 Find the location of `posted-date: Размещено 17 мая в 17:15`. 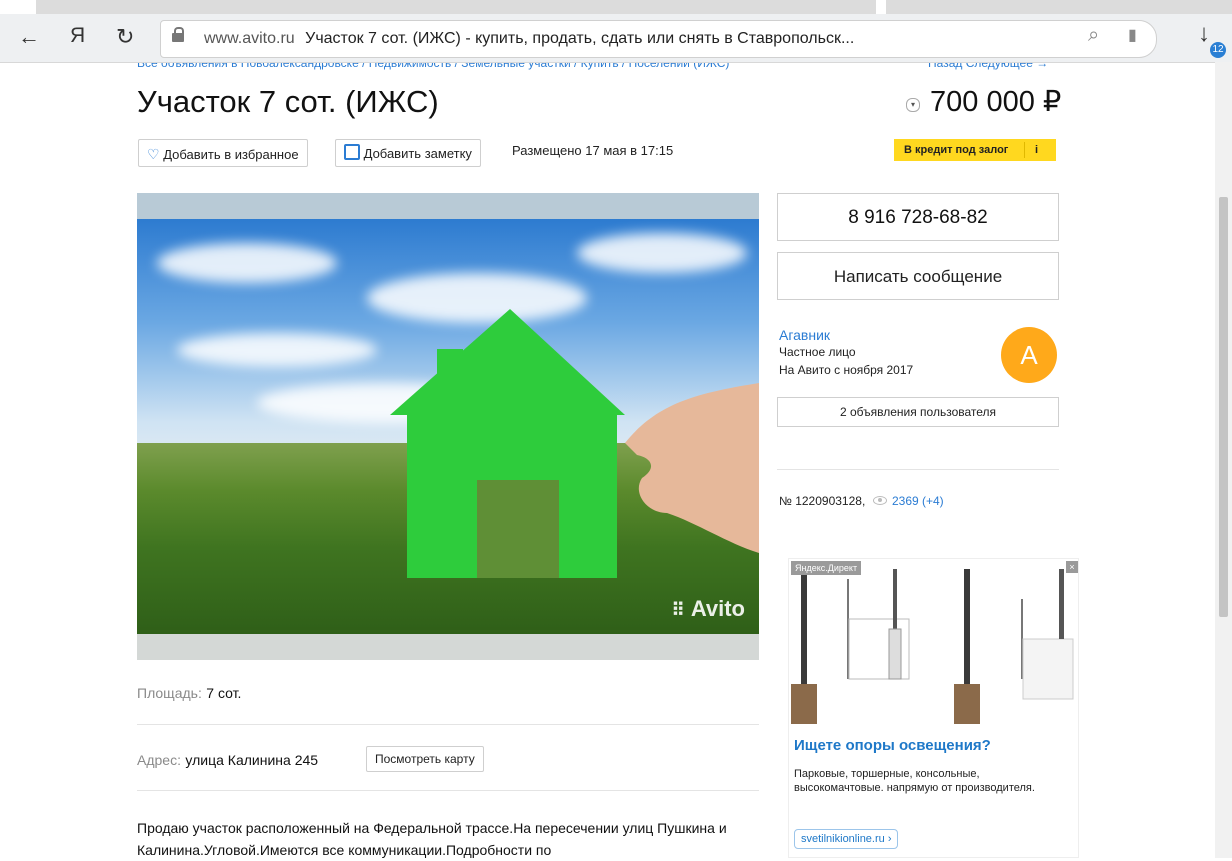

posted-date: Размещено 17 мая в 17:15 is located at coordinates (593, 150).